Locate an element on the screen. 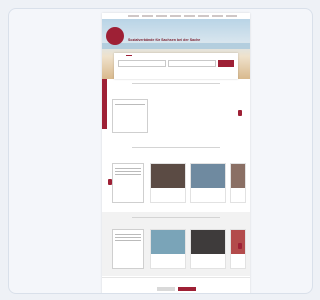 The width and height of the screenshot is (320, 300). intro-infobox is located at coordinates (130, 116).